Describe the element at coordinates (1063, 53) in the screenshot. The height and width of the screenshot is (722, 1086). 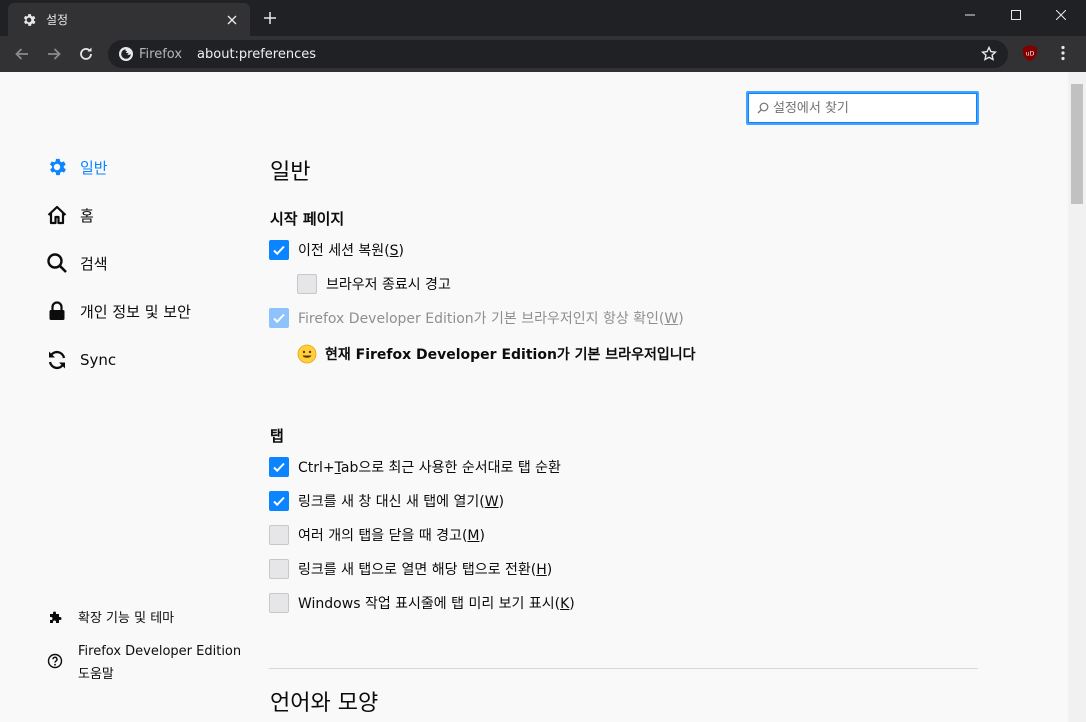
I see `menu-dots-icon` at that location.